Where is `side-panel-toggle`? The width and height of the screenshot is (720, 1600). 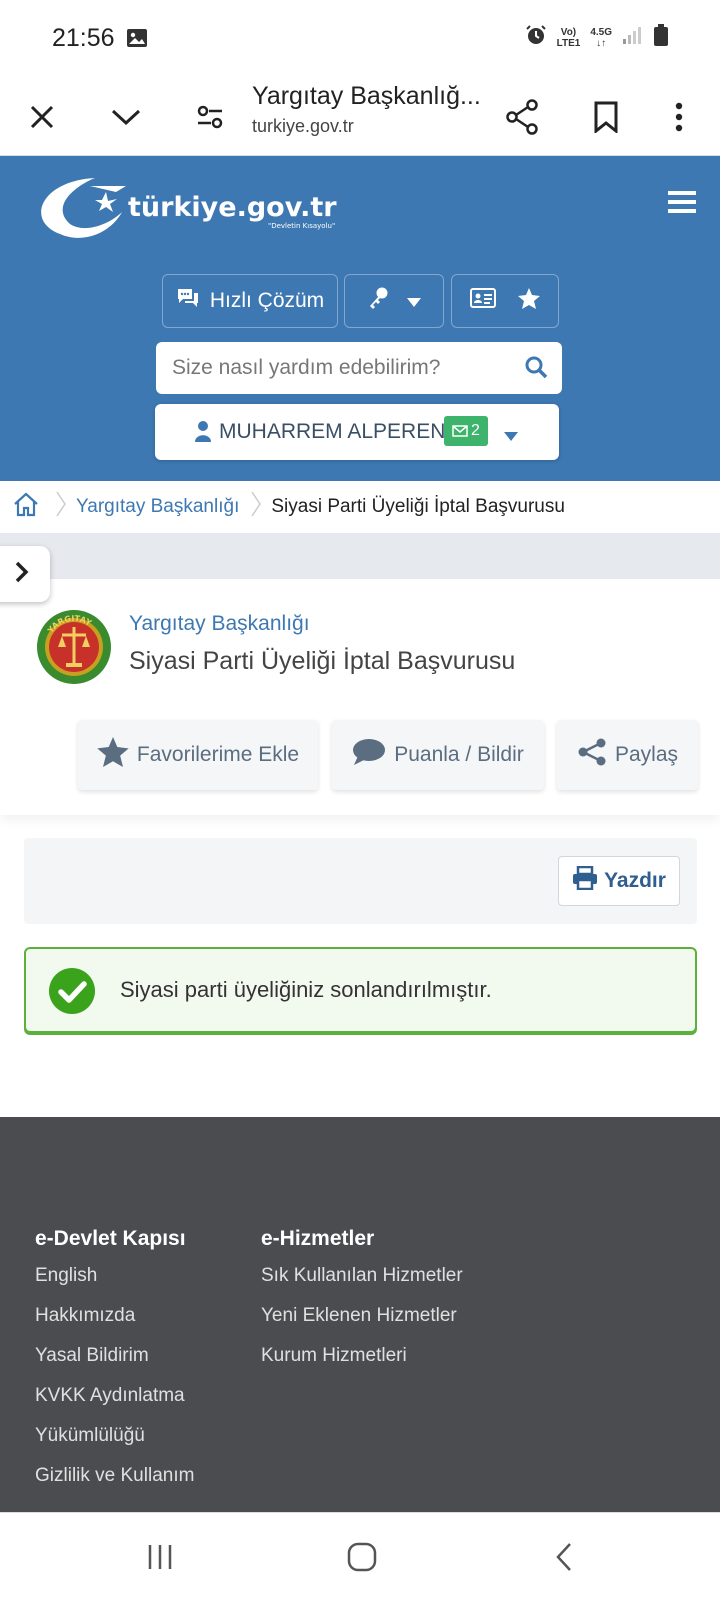
side-panel-toggle is located at coordinates (25, 574).